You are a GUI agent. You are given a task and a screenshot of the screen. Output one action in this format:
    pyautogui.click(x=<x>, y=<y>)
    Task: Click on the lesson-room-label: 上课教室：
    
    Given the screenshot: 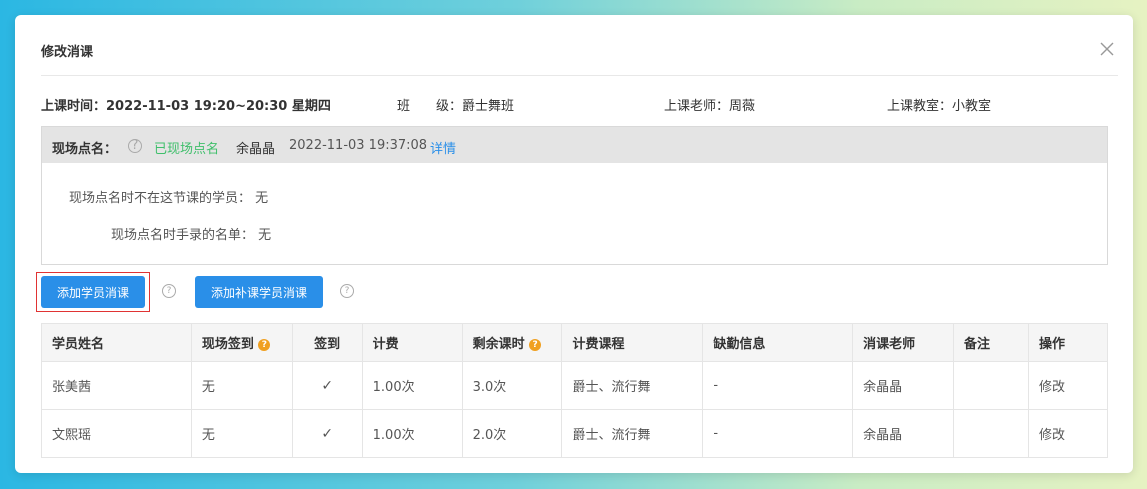 What is the action you would take?
    pyautogui.click(x=920, y=106)
    